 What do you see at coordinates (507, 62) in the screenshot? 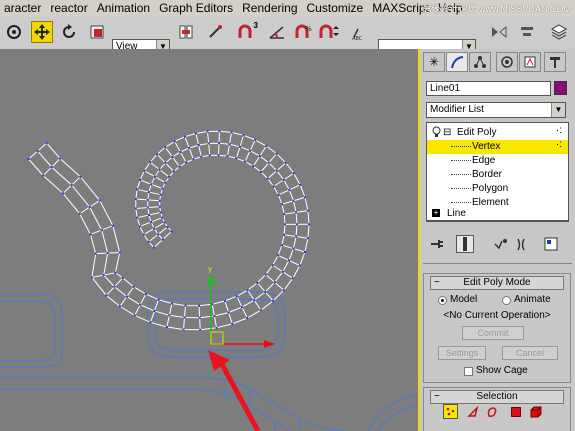
I see `motion-tab` at bounding box center [507, 62].